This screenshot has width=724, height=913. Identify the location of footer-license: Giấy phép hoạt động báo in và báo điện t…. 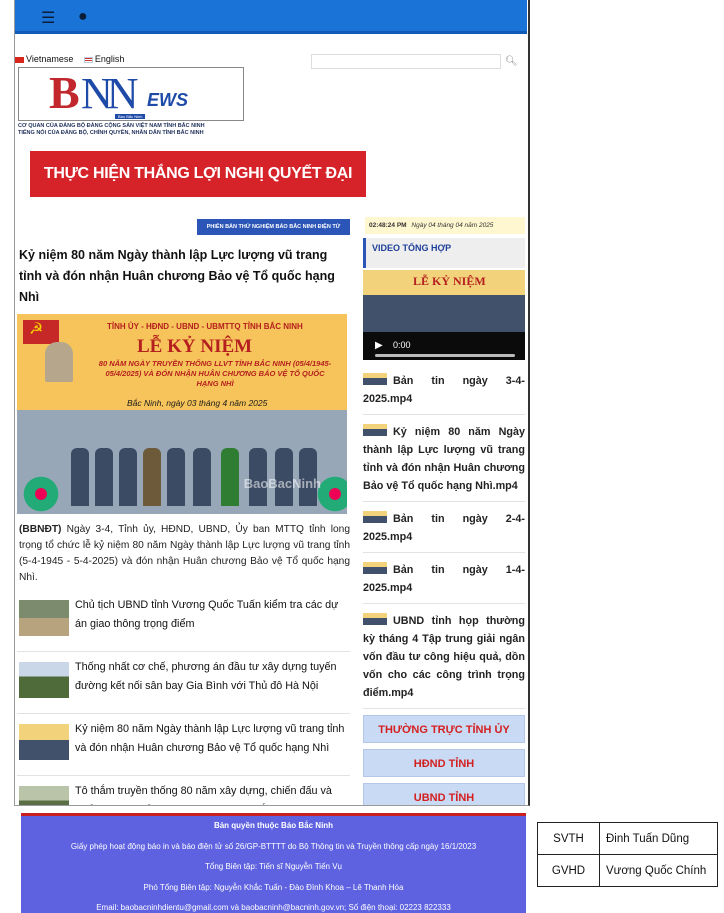
(273, 846).